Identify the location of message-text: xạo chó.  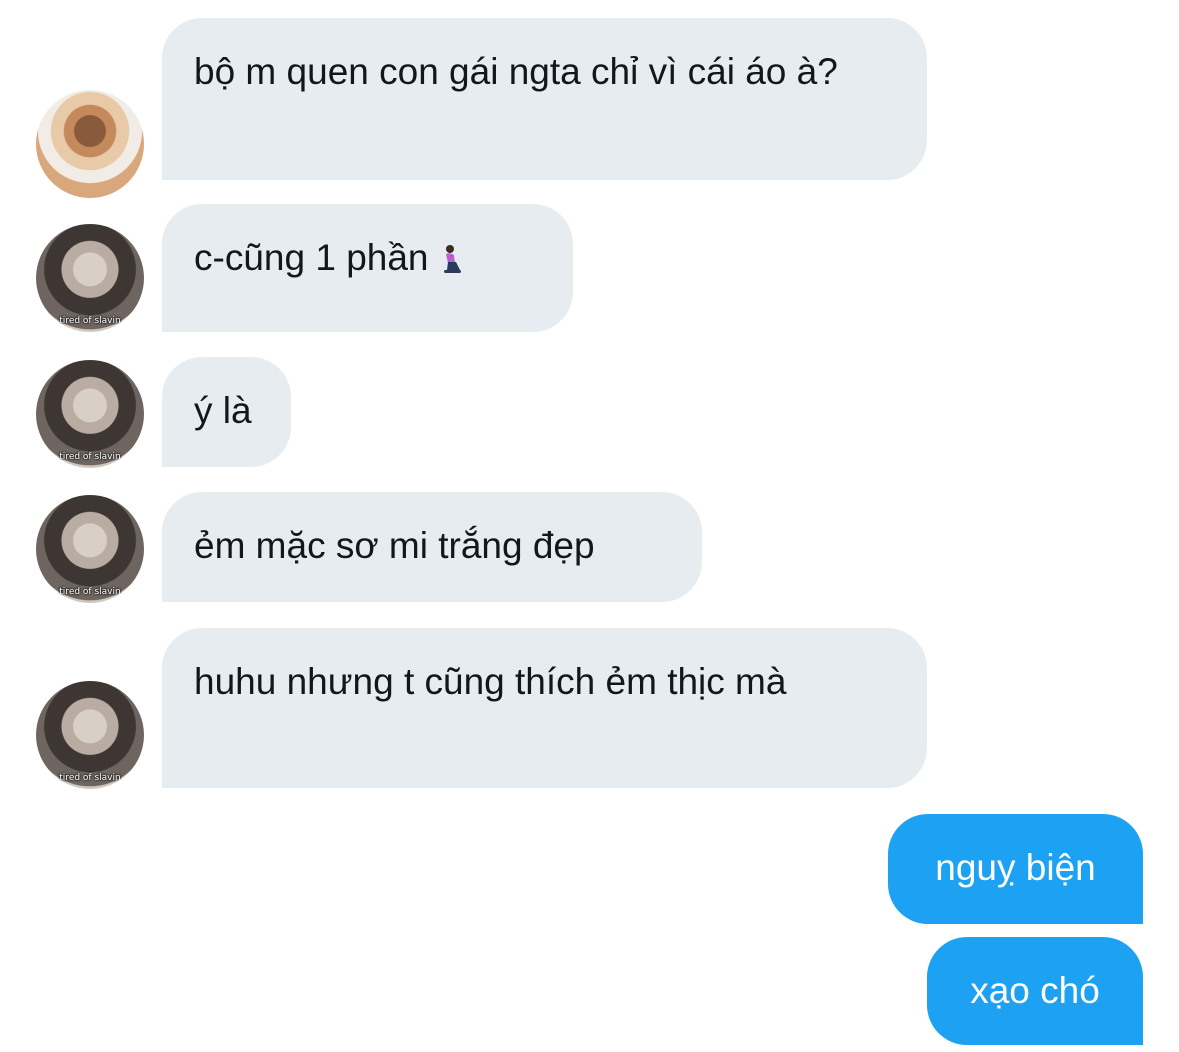
(1035, 990).